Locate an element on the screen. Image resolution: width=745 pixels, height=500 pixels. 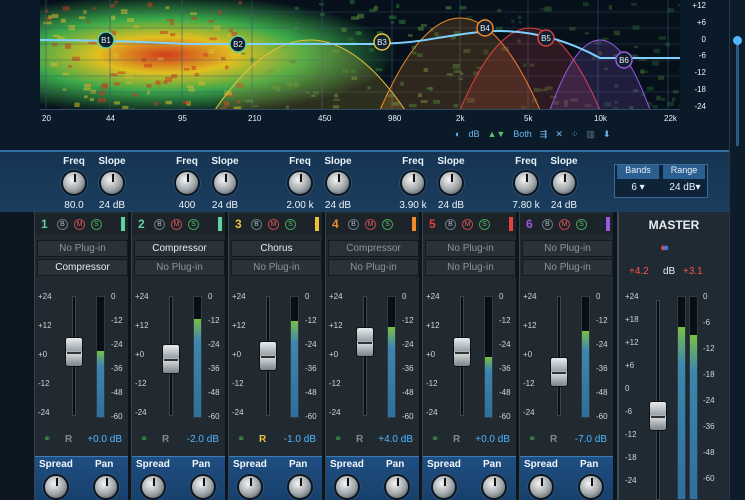
both-selector: Both is located at coordinates (522, 134).